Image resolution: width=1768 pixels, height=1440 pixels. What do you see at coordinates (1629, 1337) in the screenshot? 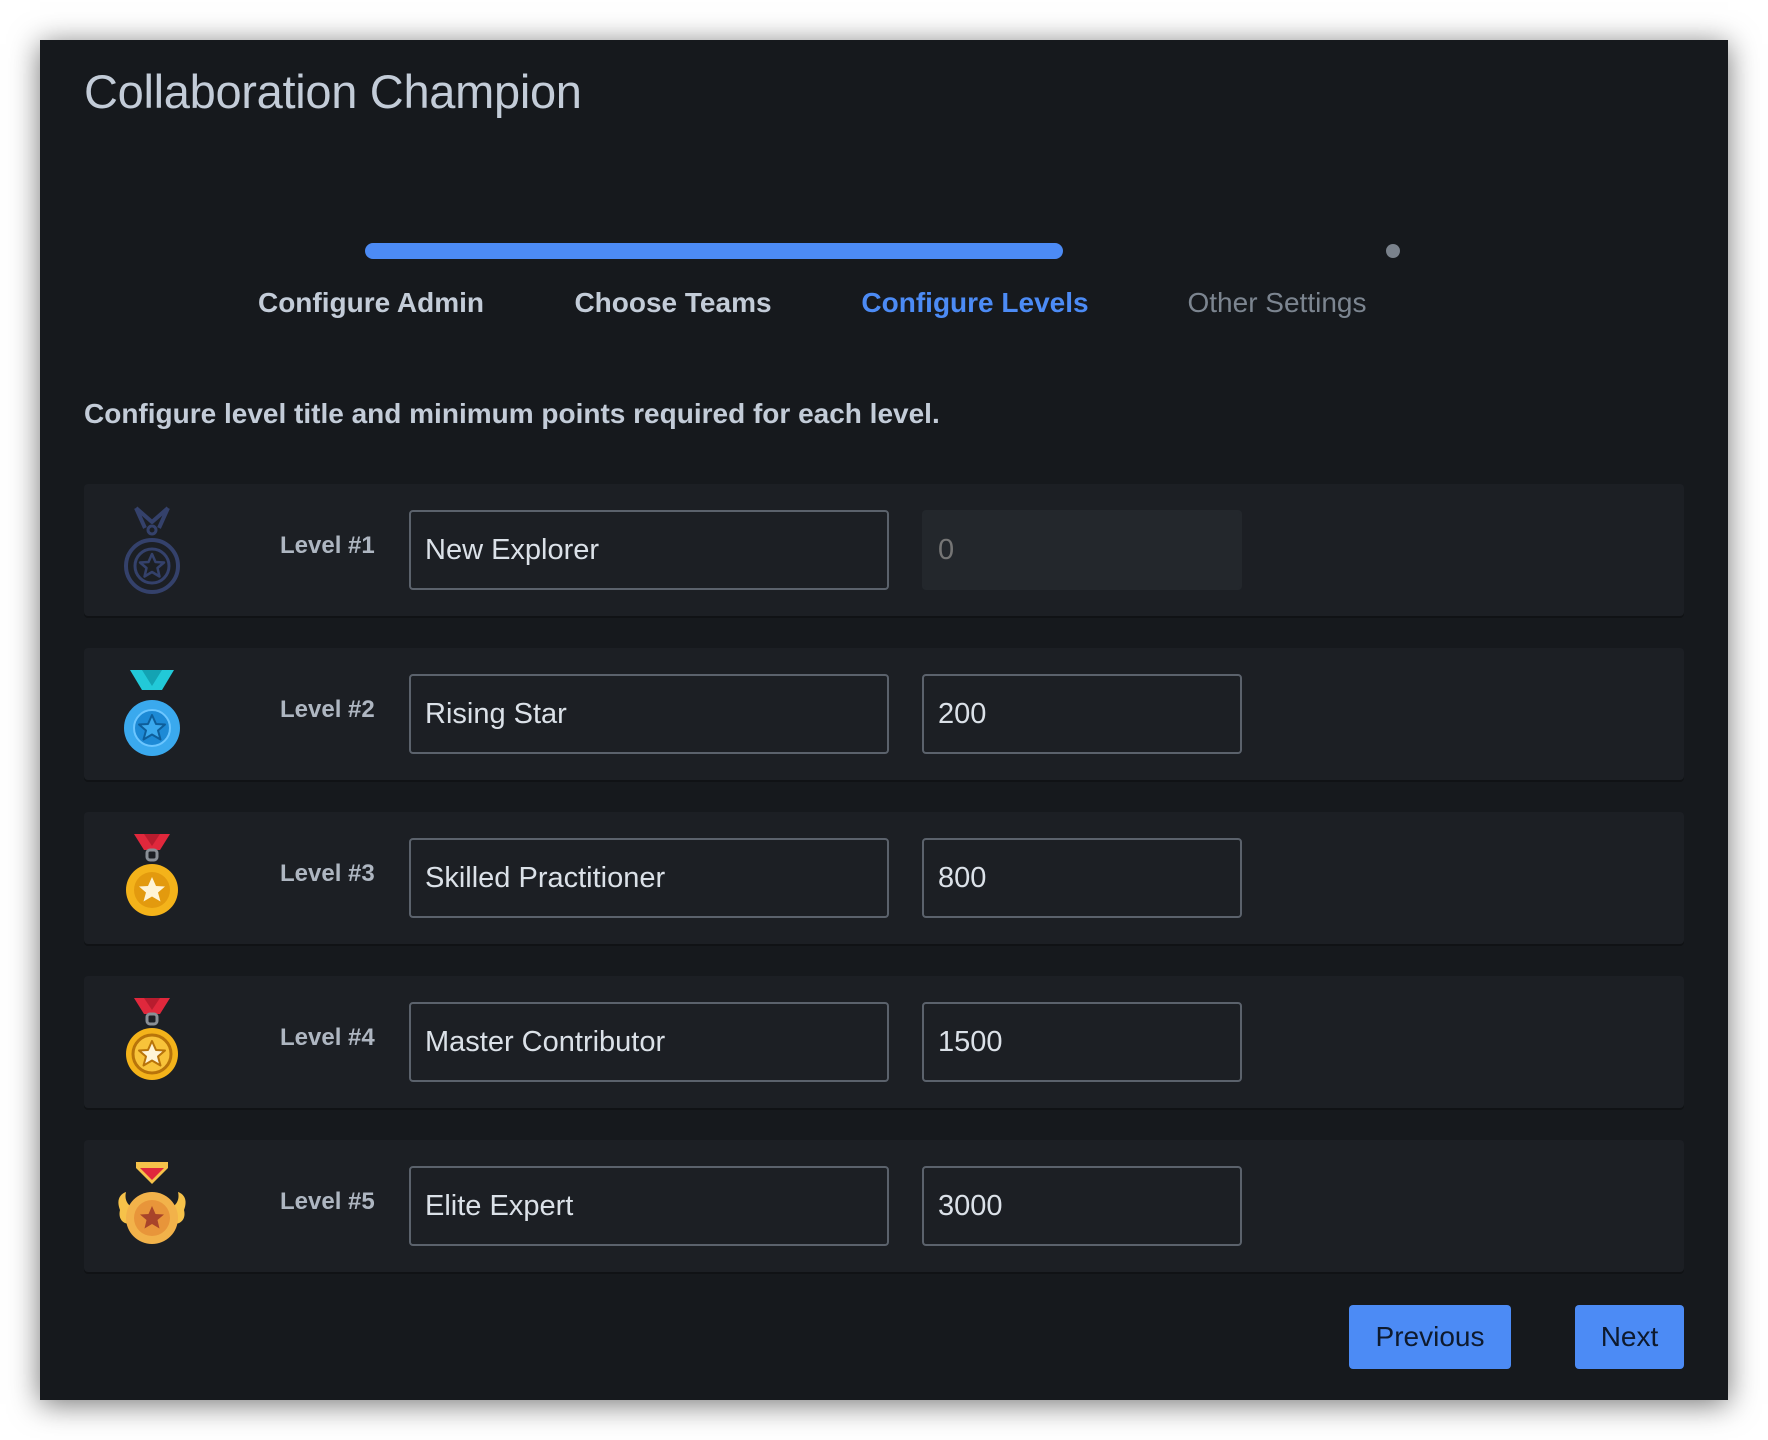
I see `next-button: Next` at bounding box center [1629, 1337].